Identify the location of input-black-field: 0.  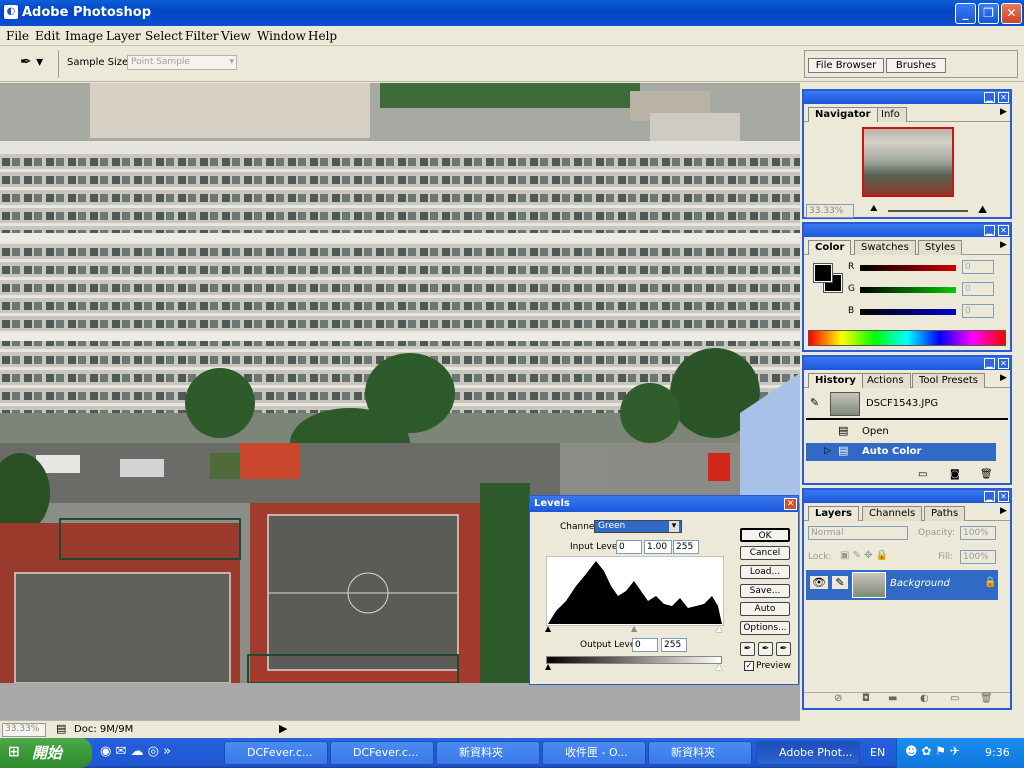
(629, 547).